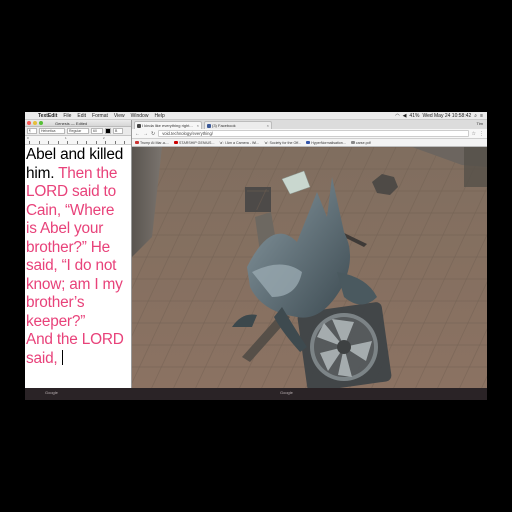 Image resolution: width=512 pixels, height=512 pixels. Describe the element at coordinates (81, 116) in the screenshot. I see `menu-edit: Edit` at that location.